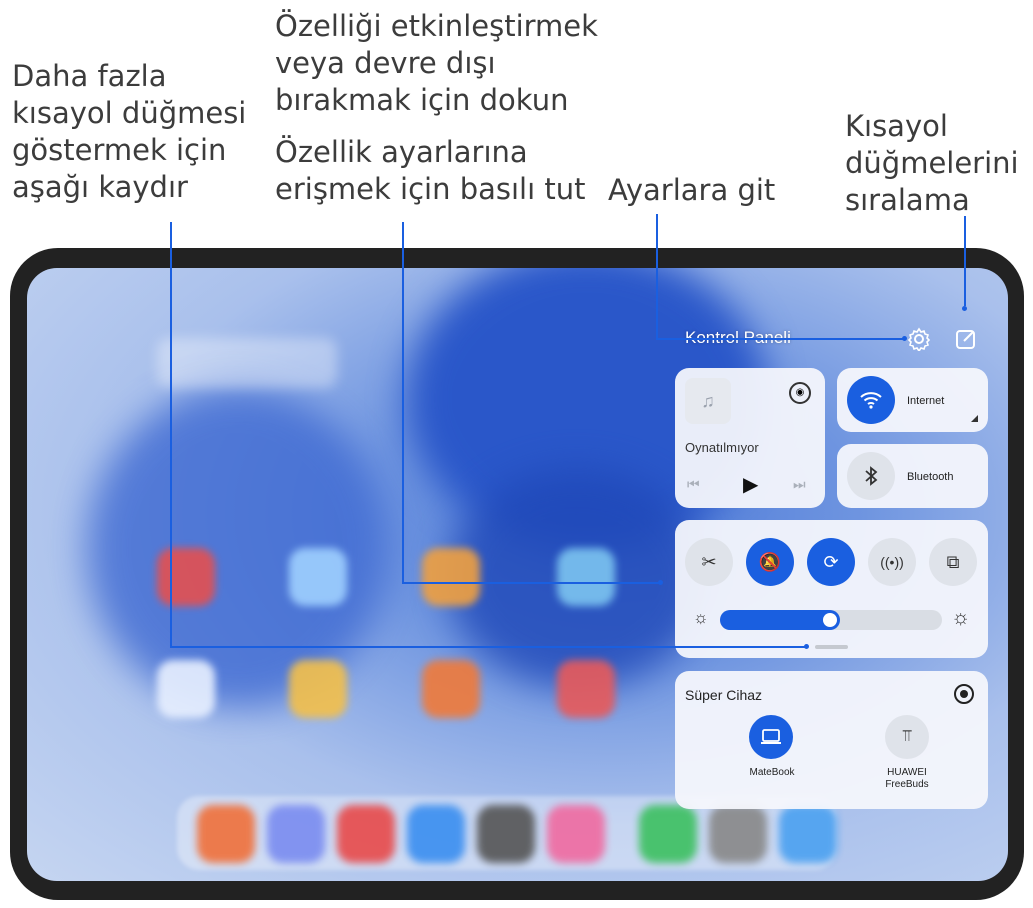 The image size is (1033, 908). I want to click on wifi-button, so click(871, 400).